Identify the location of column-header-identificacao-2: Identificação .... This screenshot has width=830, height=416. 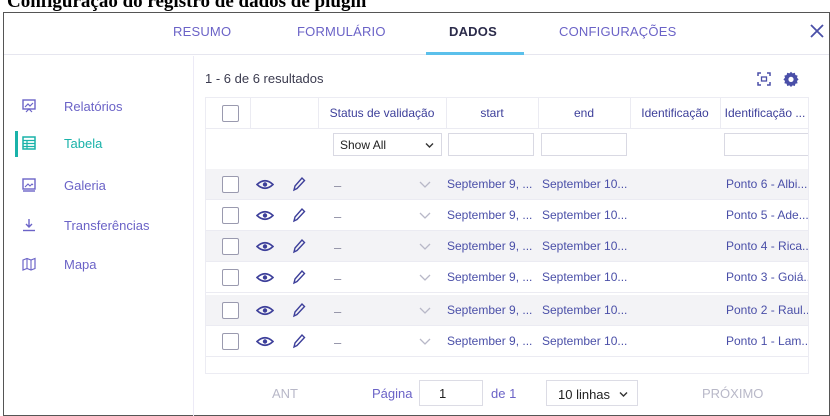
(764, 113).